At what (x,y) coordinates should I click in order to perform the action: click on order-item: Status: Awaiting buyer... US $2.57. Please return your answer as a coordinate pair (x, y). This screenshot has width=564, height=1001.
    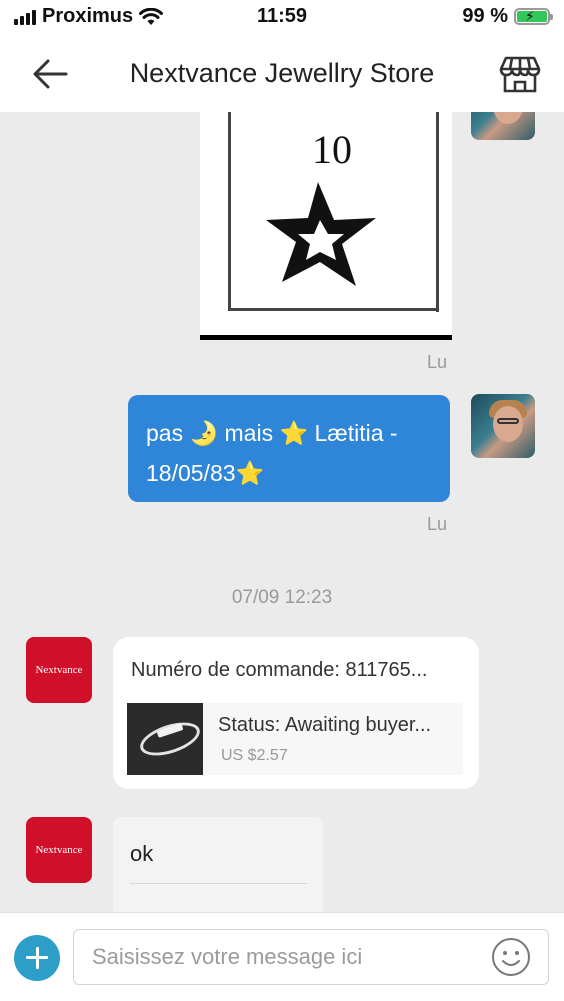
    Looking at the image, I should click on (295, 739).